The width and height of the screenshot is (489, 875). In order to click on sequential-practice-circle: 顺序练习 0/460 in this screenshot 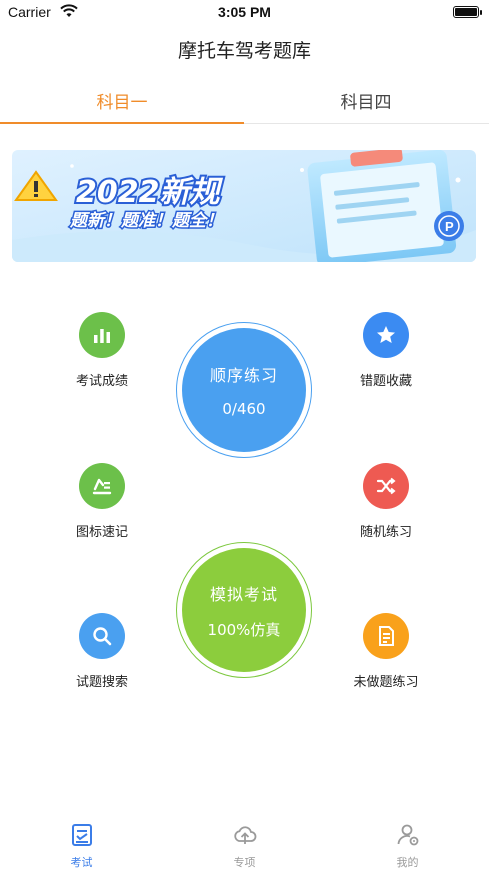, I will do `click(244, 390)`.